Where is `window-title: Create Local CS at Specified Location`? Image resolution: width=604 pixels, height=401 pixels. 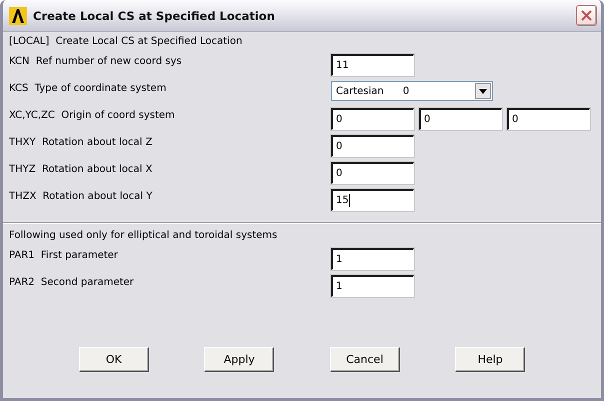
window-title: Create Local CS at Specified Location is located at coordinates (154, 15).